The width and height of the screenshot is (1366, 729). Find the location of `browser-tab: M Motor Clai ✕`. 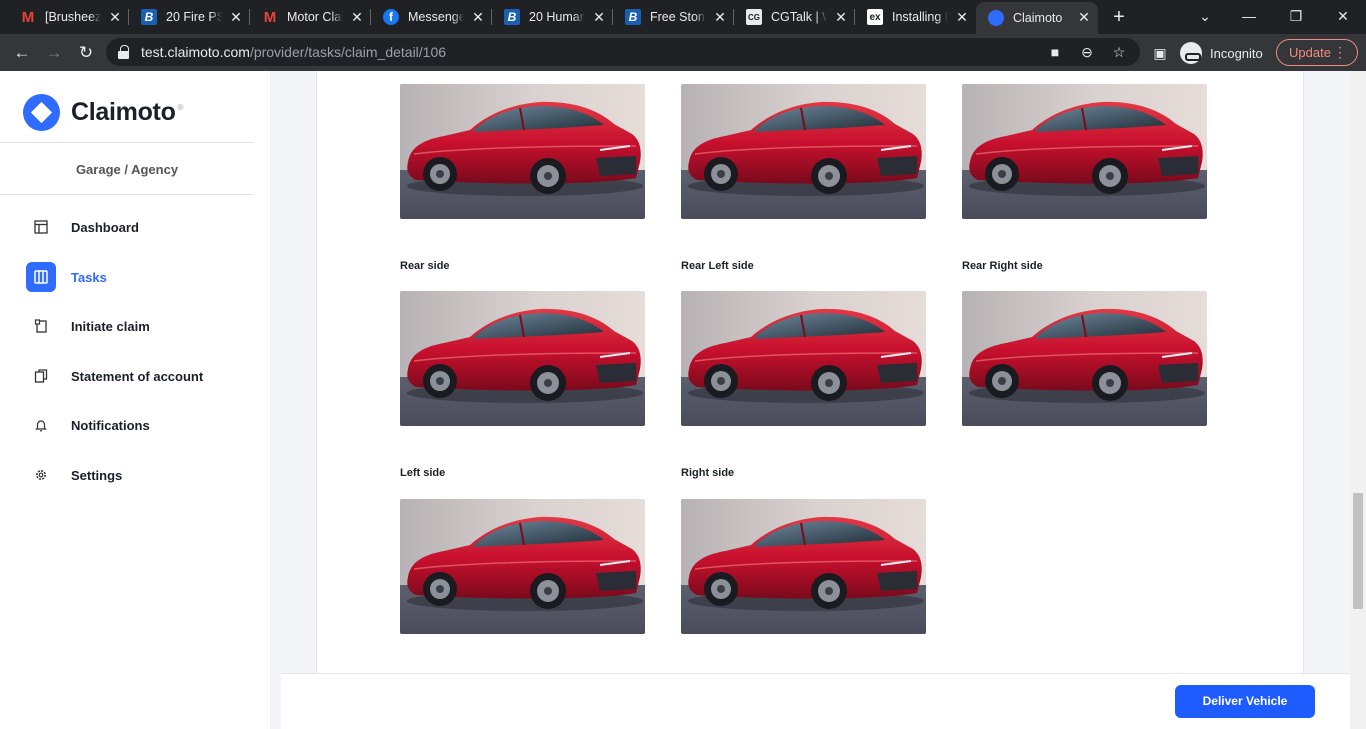

browser-tab: M Motor Clai ✕ is located at coordinates (310, 17).